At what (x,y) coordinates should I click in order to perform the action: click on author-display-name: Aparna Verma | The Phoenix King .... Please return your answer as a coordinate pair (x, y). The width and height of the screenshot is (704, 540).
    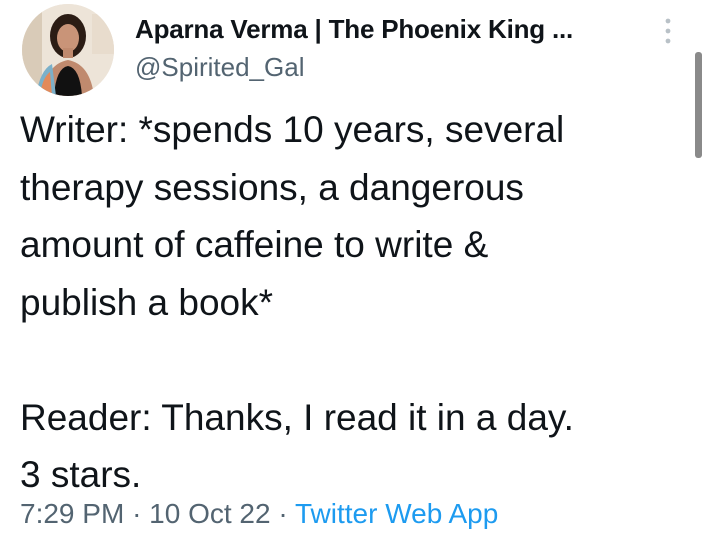
    Looking at the image, I should click on (354, 29).